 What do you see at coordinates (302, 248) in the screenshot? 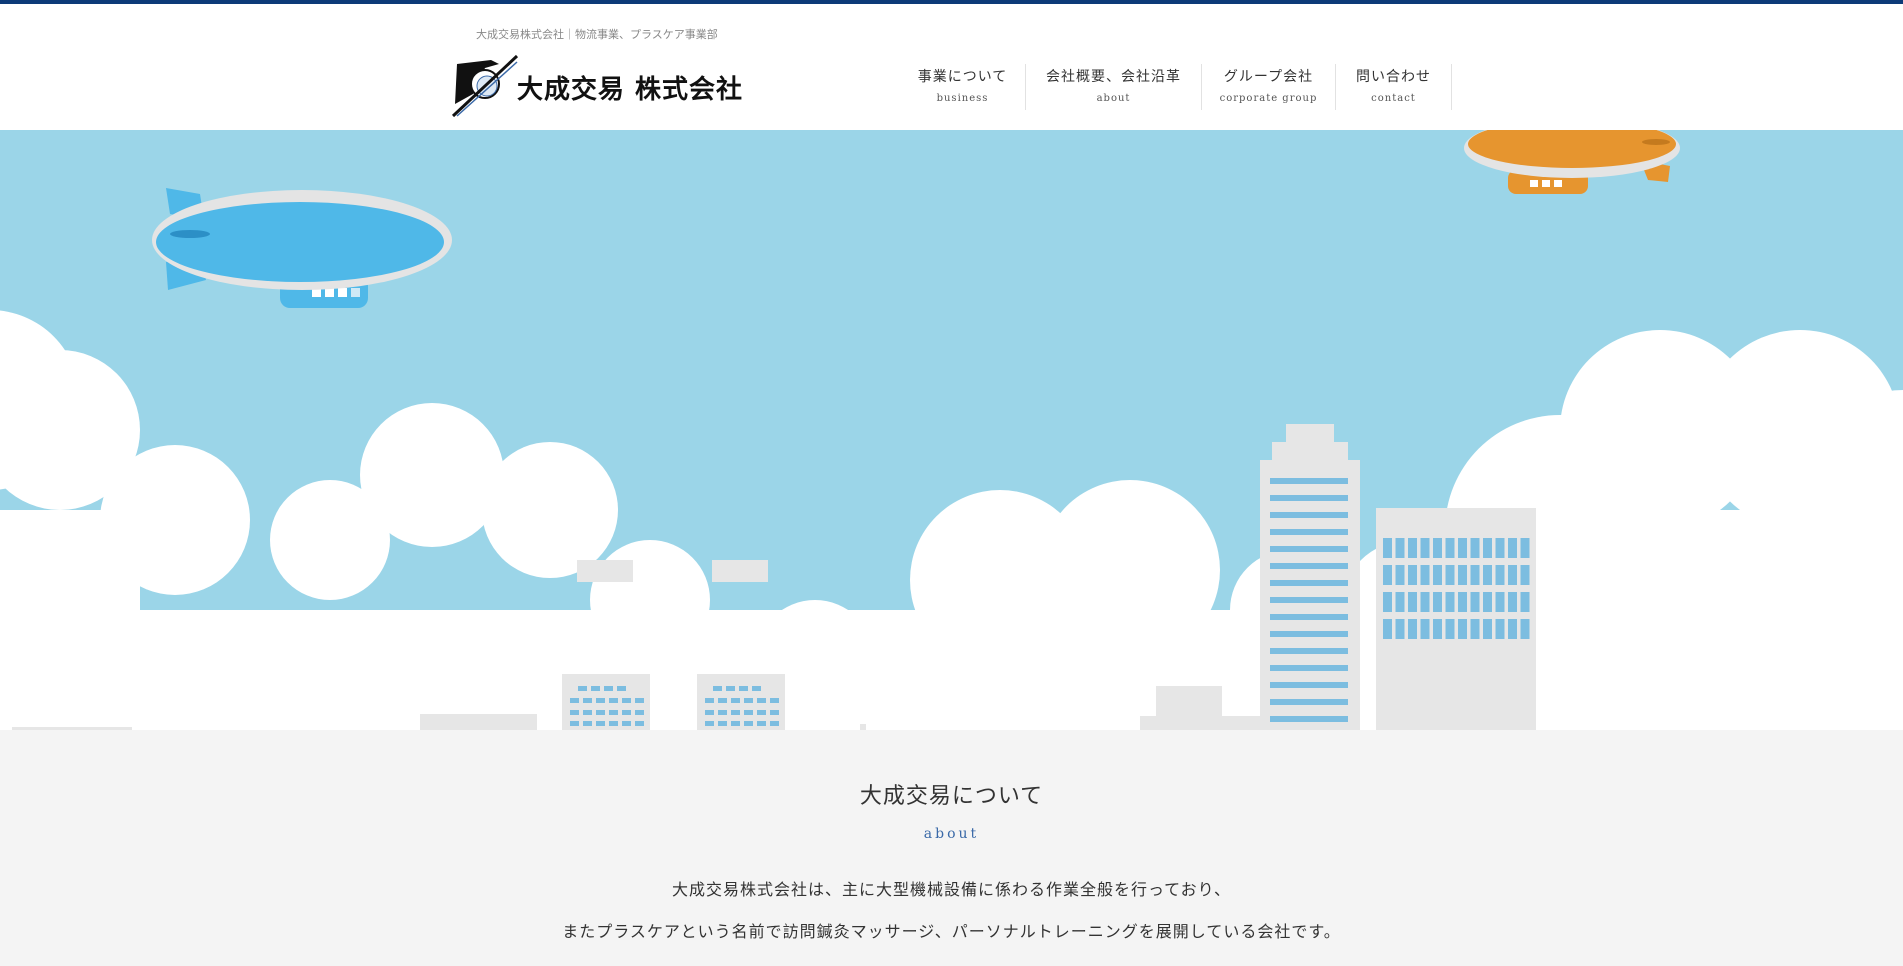
I see `blue-blimp-icon` at bounding box center [302, 248].